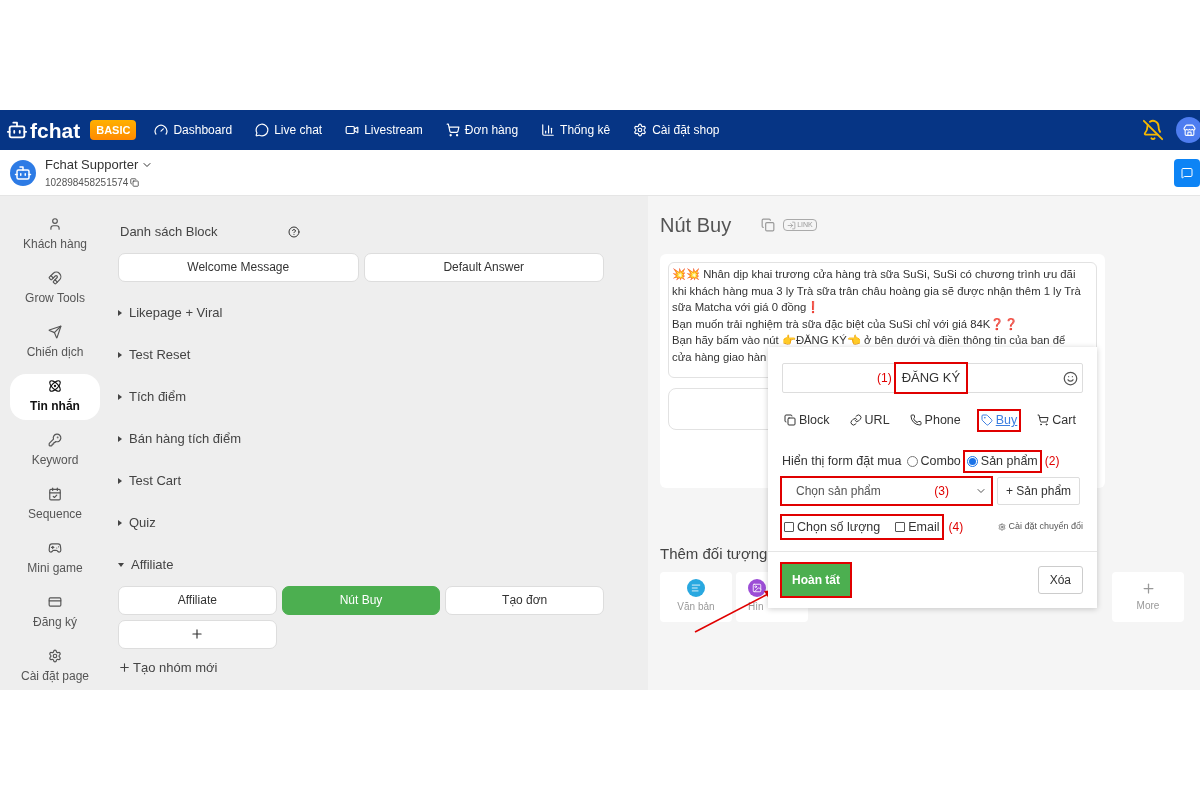 Image resolution: width=1200 pixels, height=800 pixels. I want to click on select-placeholder: Chọn sản phẩm, so click(838, 491).